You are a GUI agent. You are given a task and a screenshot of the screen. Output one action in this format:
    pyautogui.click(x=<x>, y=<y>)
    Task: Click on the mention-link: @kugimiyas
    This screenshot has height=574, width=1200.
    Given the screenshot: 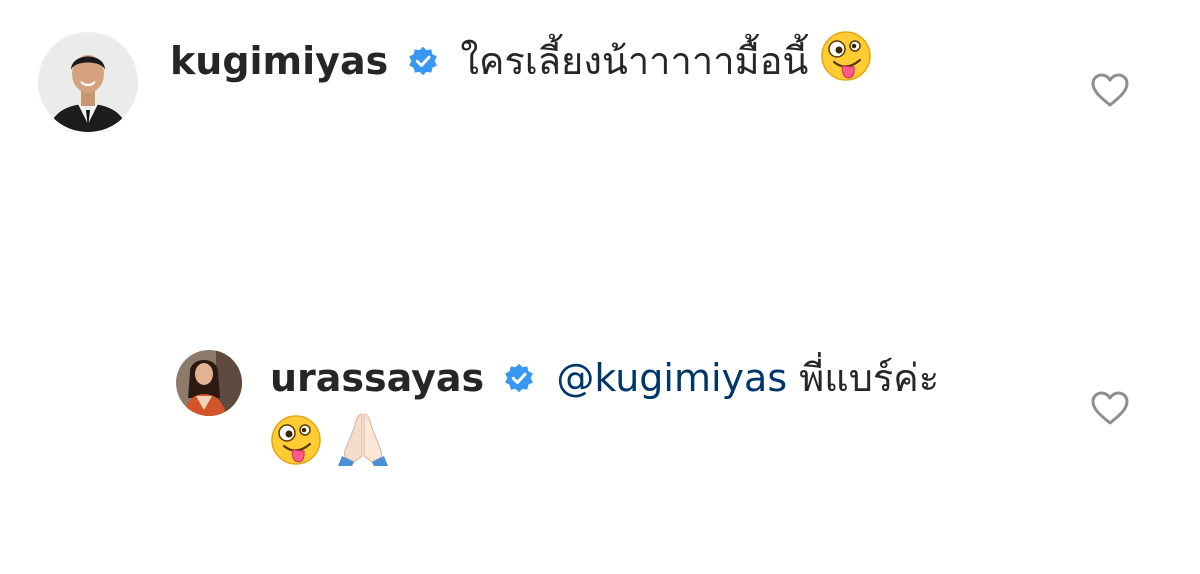 What is the action you would take?
    pyautogui.click(x=671, y=378)
    